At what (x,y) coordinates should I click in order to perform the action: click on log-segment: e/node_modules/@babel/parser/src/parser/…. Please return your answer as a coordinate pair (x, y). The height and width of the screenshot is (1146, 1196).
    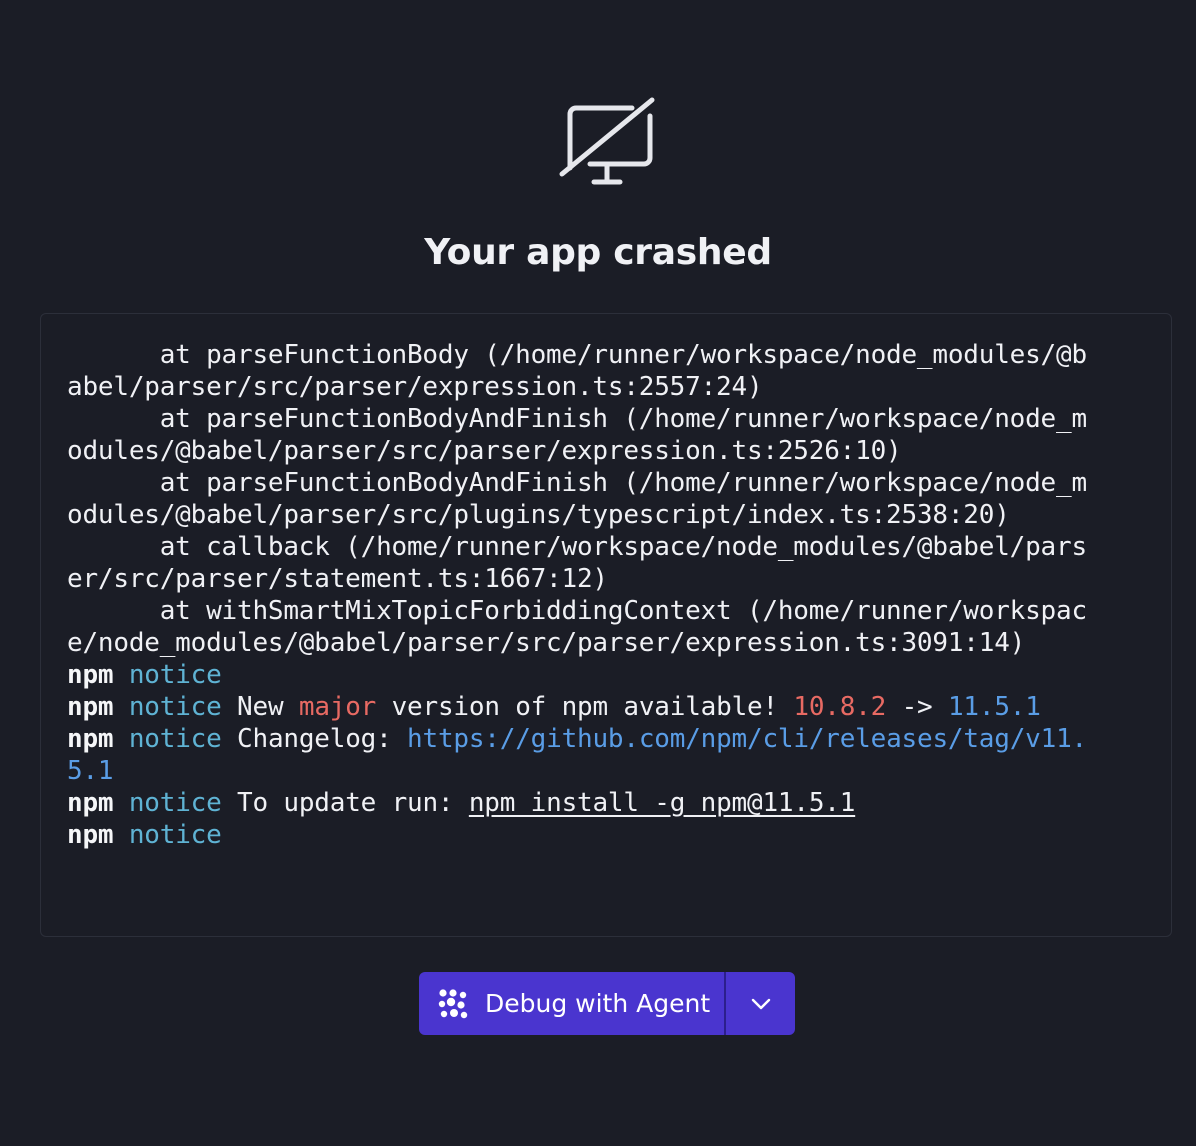
    Looking at the image, I should click on (546, 643).